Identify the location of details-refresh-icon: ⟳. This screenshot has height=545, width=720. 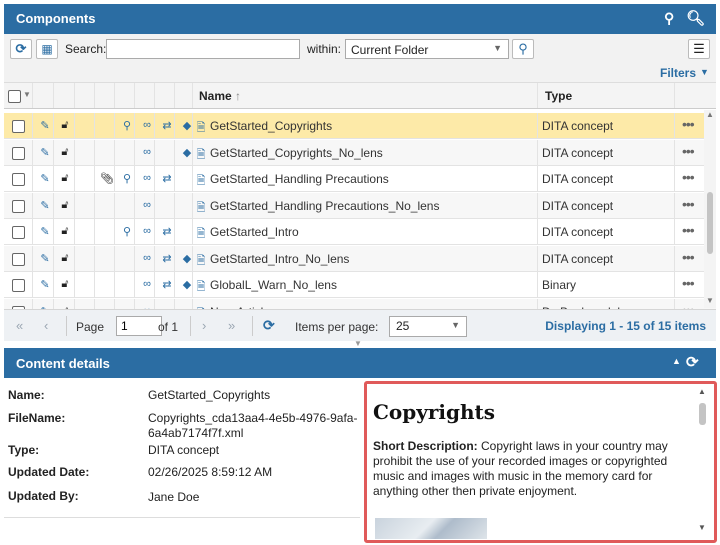
(692, 362).